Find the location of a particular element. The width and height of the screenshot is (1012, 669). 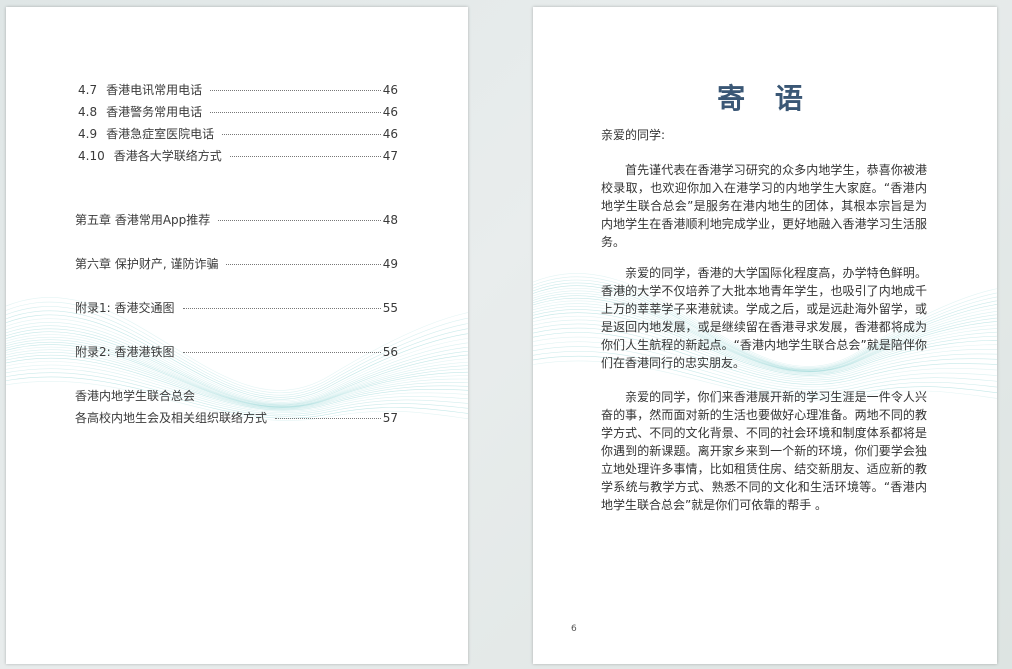

toc-entry-chapter-6: 第六章 保护财产, 谨防诈骗 49 is located at coordinates (236, 263).